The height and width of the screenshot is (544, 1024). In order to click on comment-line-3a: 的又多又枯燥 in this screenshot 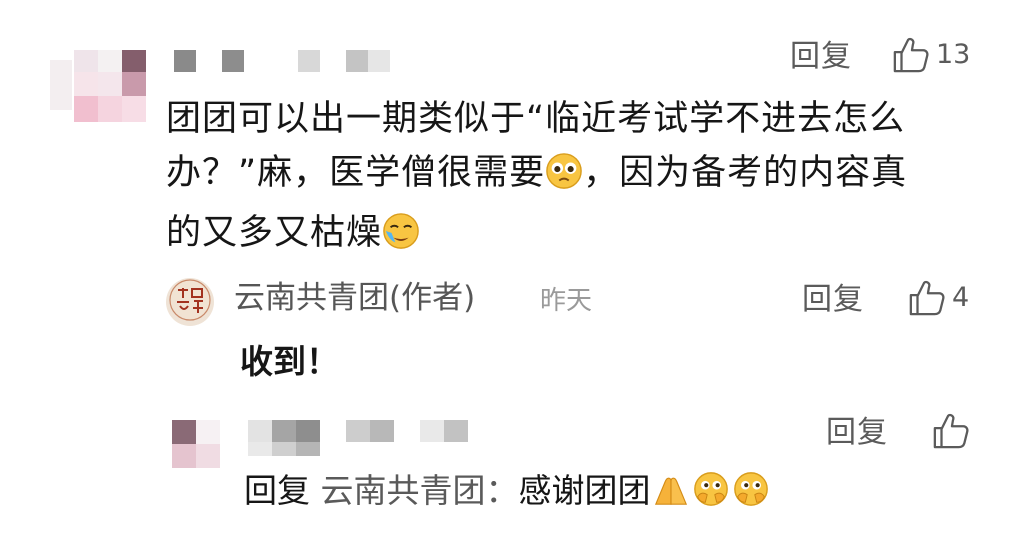, I will do `click(274, 233)`.